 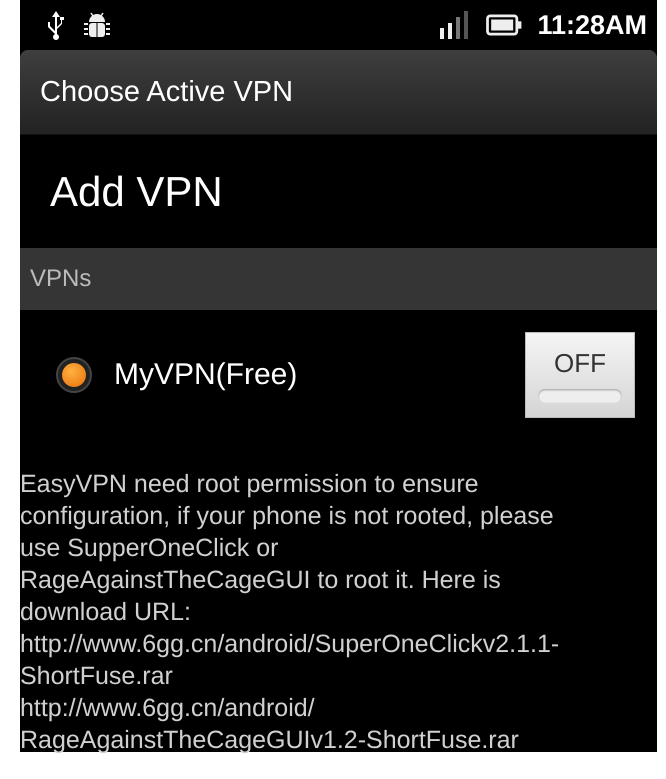 What do you see at coordinates (319, 375) in the screenshot?
I see `vpn-name: MyVPN(Free)` at bounding box center [319, 375].